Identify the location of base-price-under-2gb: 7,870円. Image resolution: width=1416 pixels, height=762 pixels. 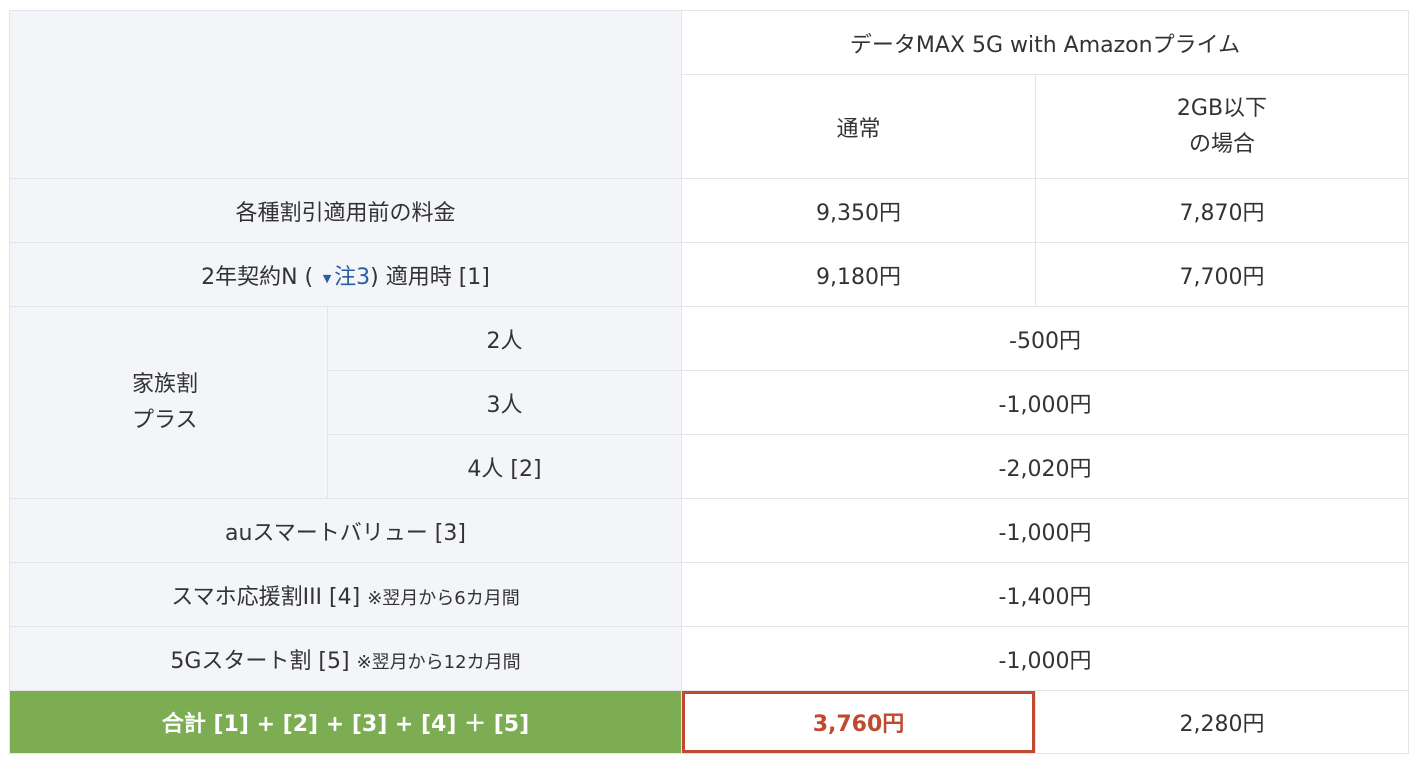
(1222, 210).